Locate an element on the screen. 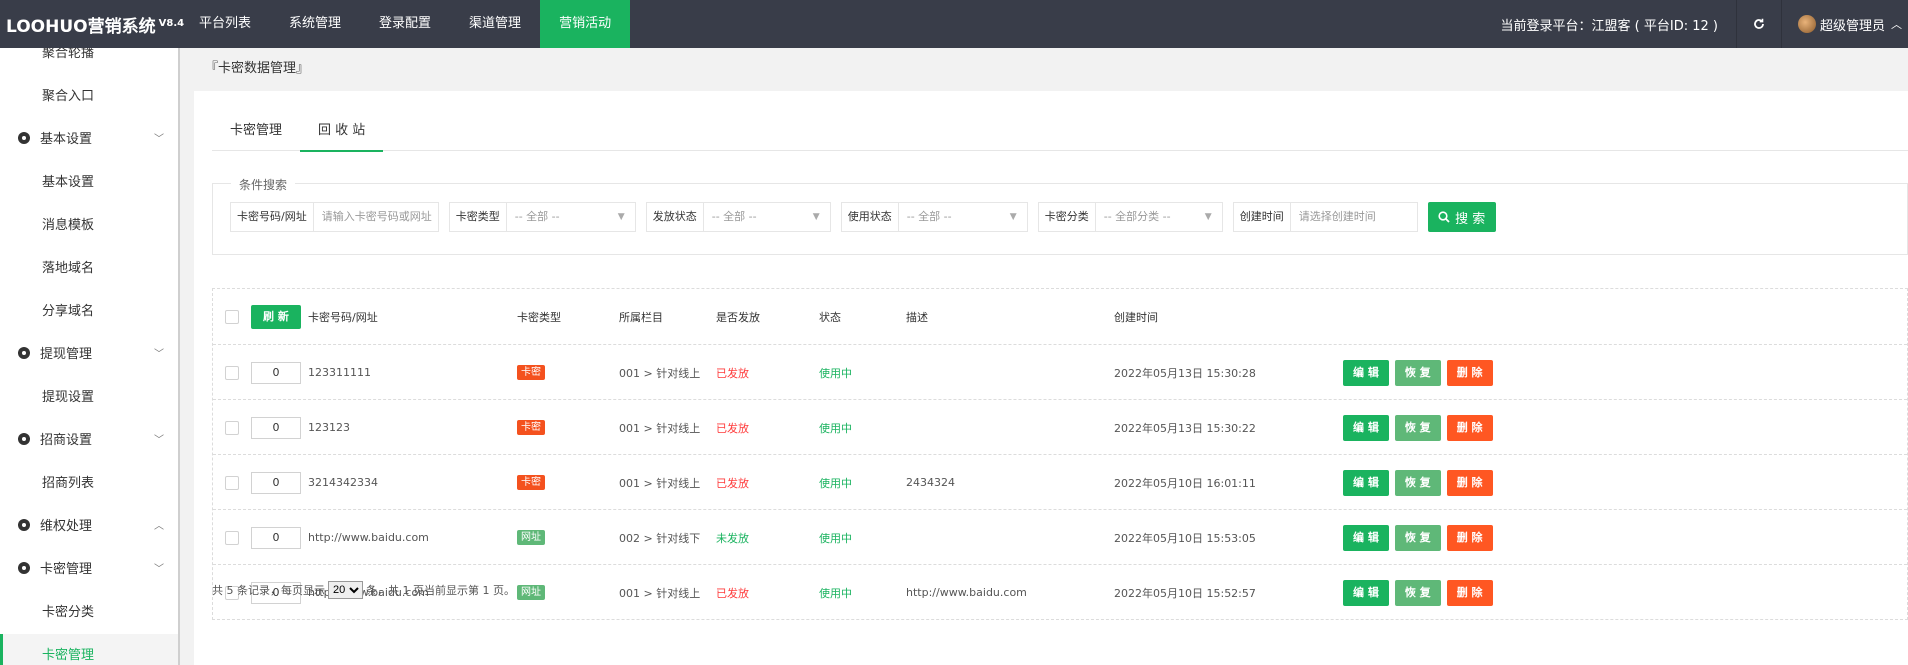  table-cell: 未发放 is located at coordinates (732, 537).